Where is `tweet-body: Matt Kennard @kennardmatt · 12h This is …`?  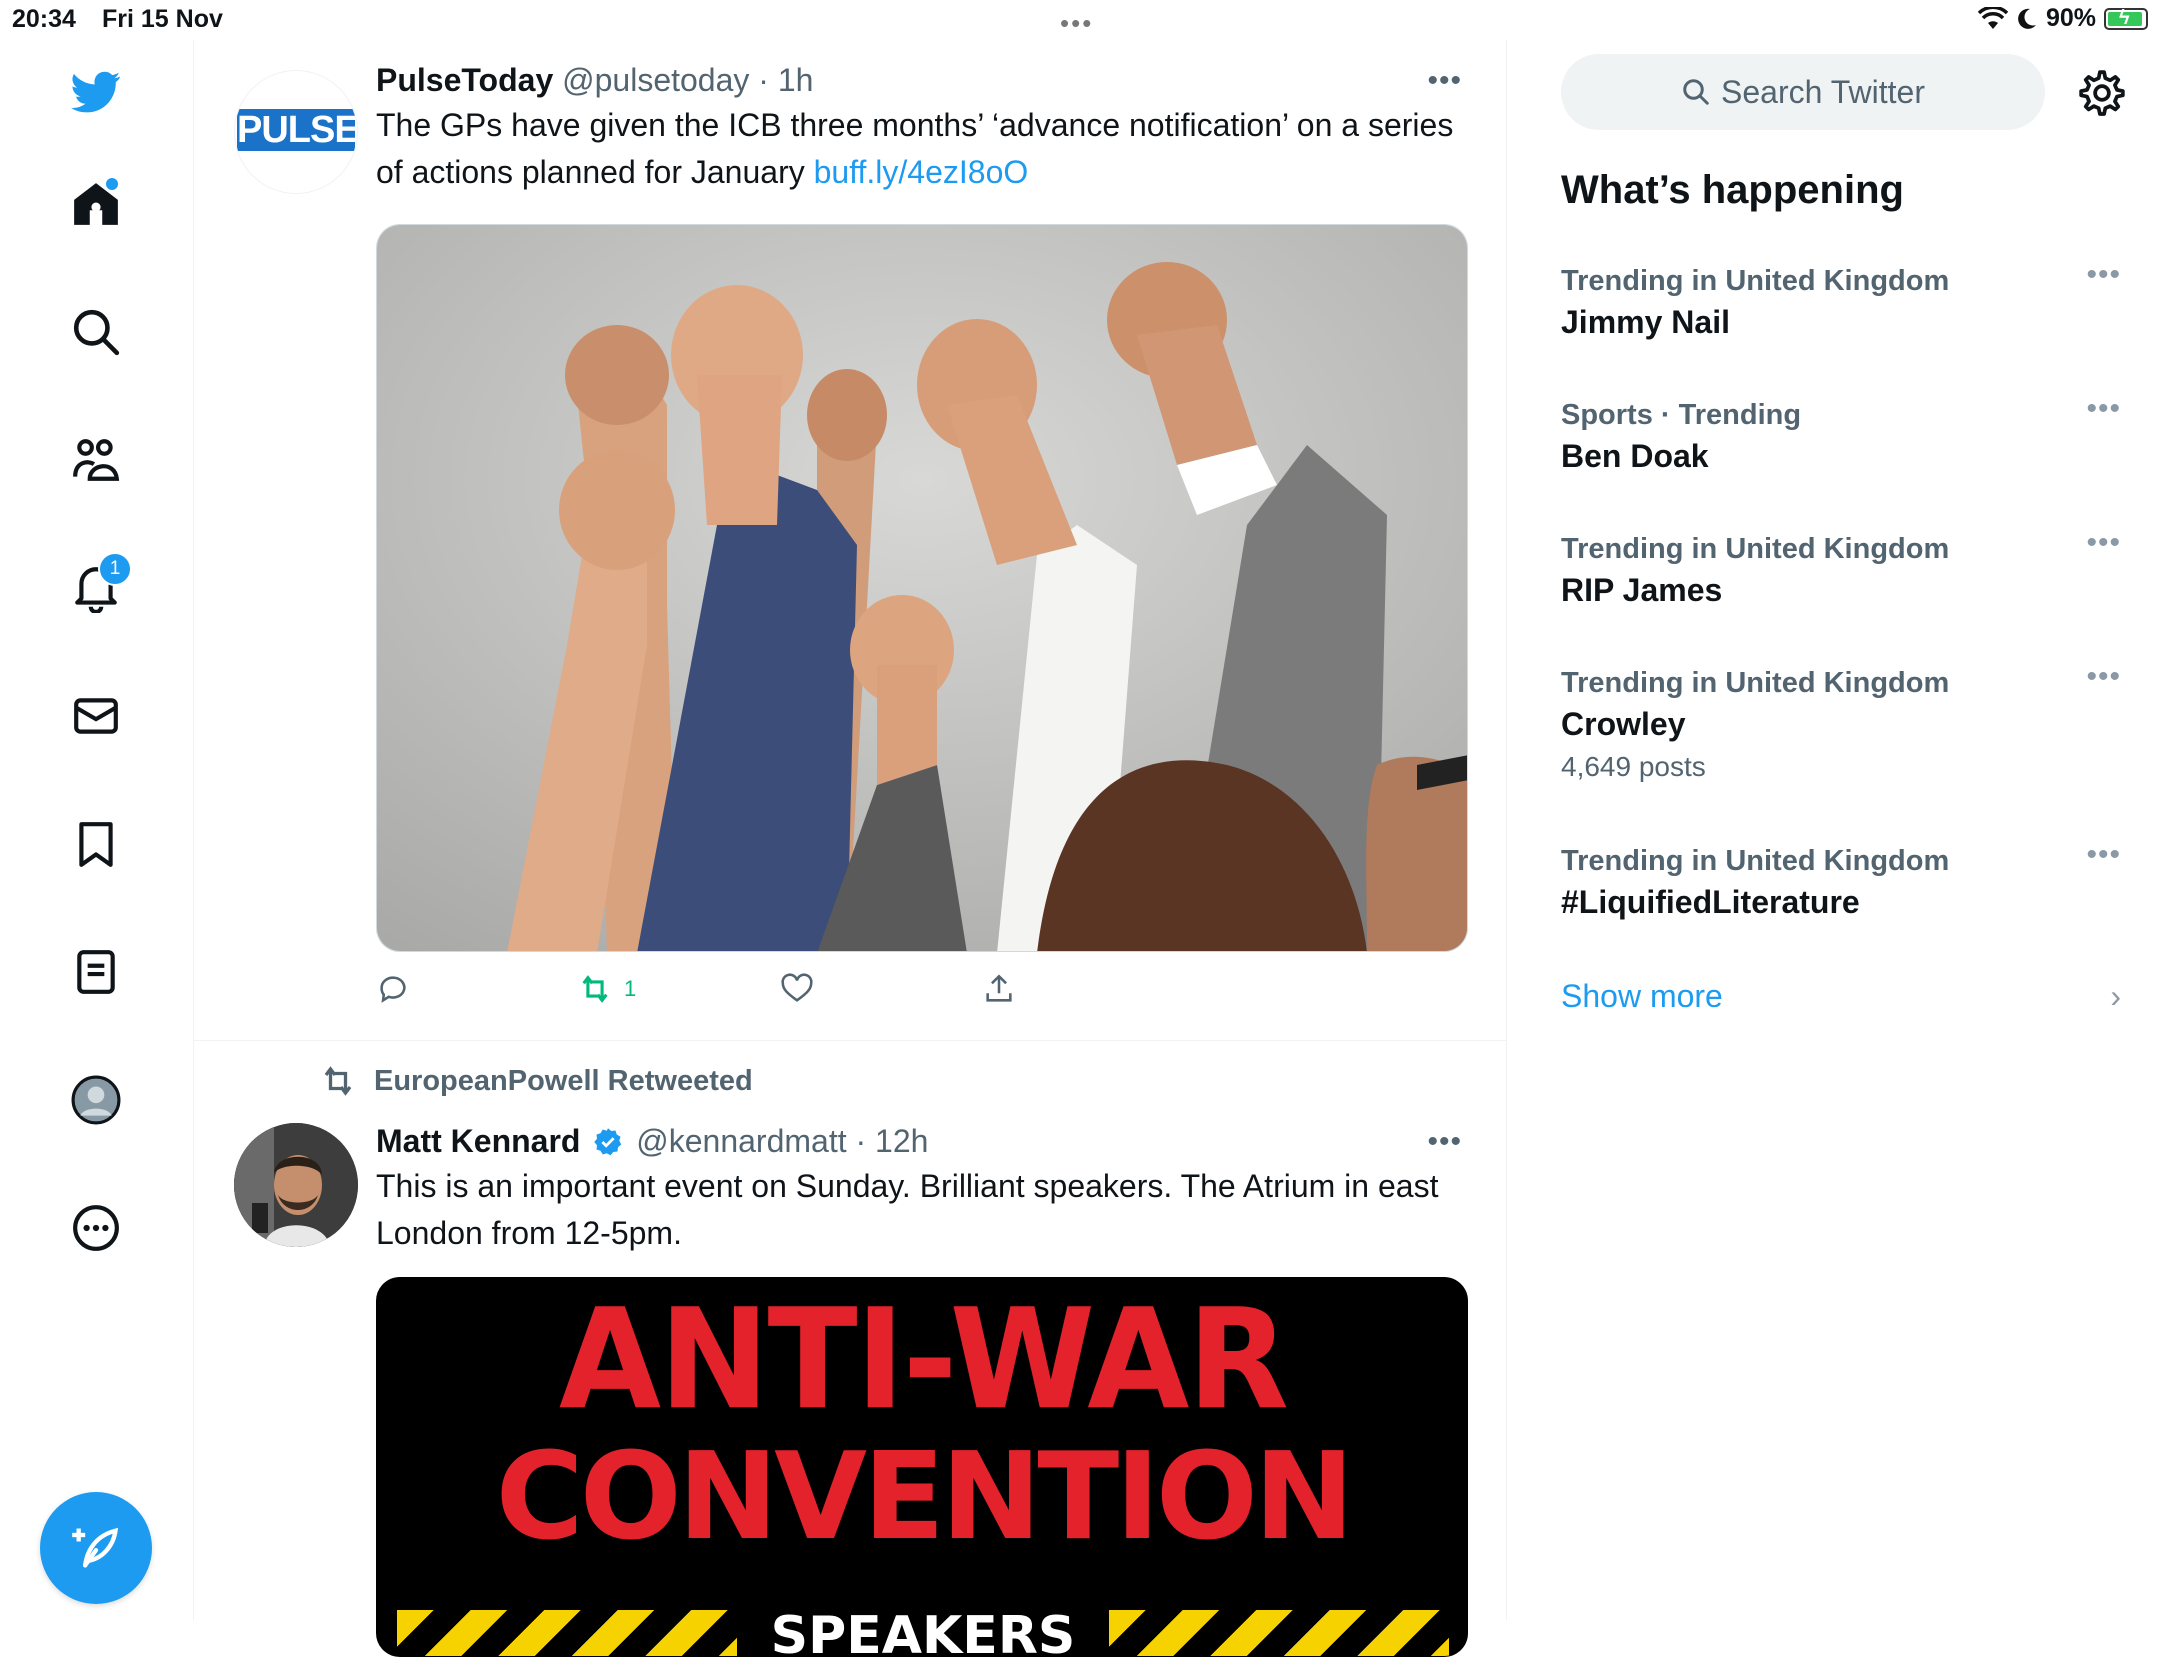 tweet-body: Matt Kennard @kennardmatt · 12h This is … is located at coordinates (922, 1189).